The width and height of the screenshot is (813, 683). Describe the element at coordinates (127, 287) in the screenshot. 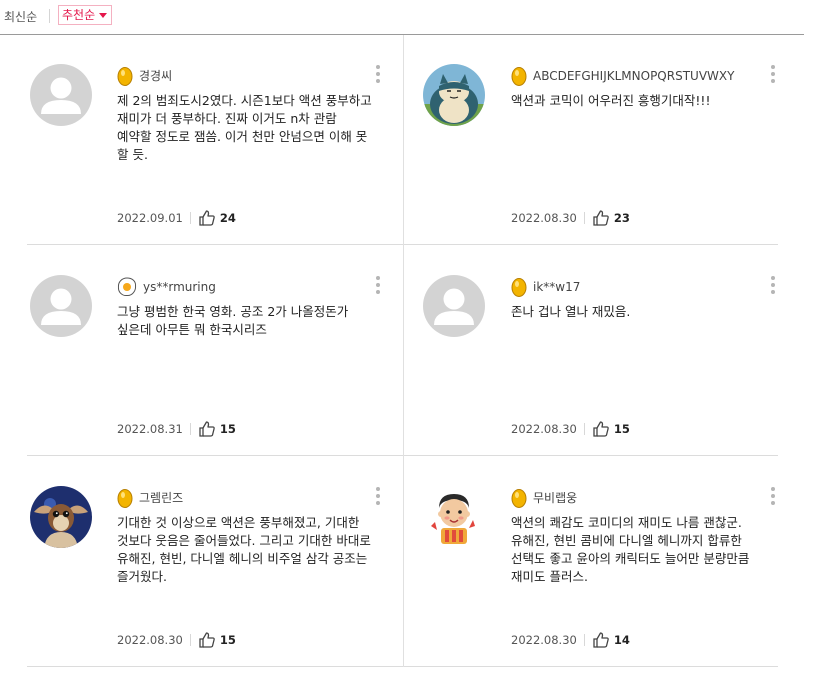

I see `fried-egg-badge-icon` at that location.